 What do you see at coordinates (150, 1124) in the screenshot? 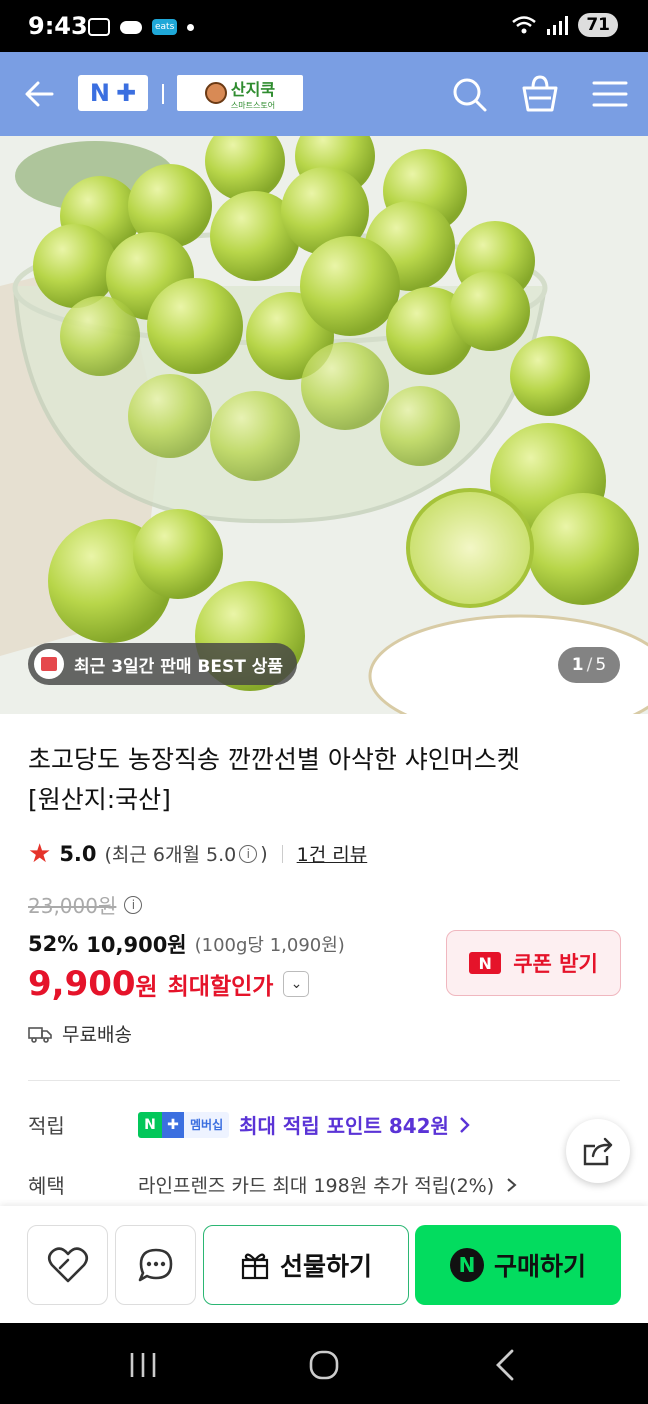
I see `membership-n-icon: N` at bounding box center [150, 1124].